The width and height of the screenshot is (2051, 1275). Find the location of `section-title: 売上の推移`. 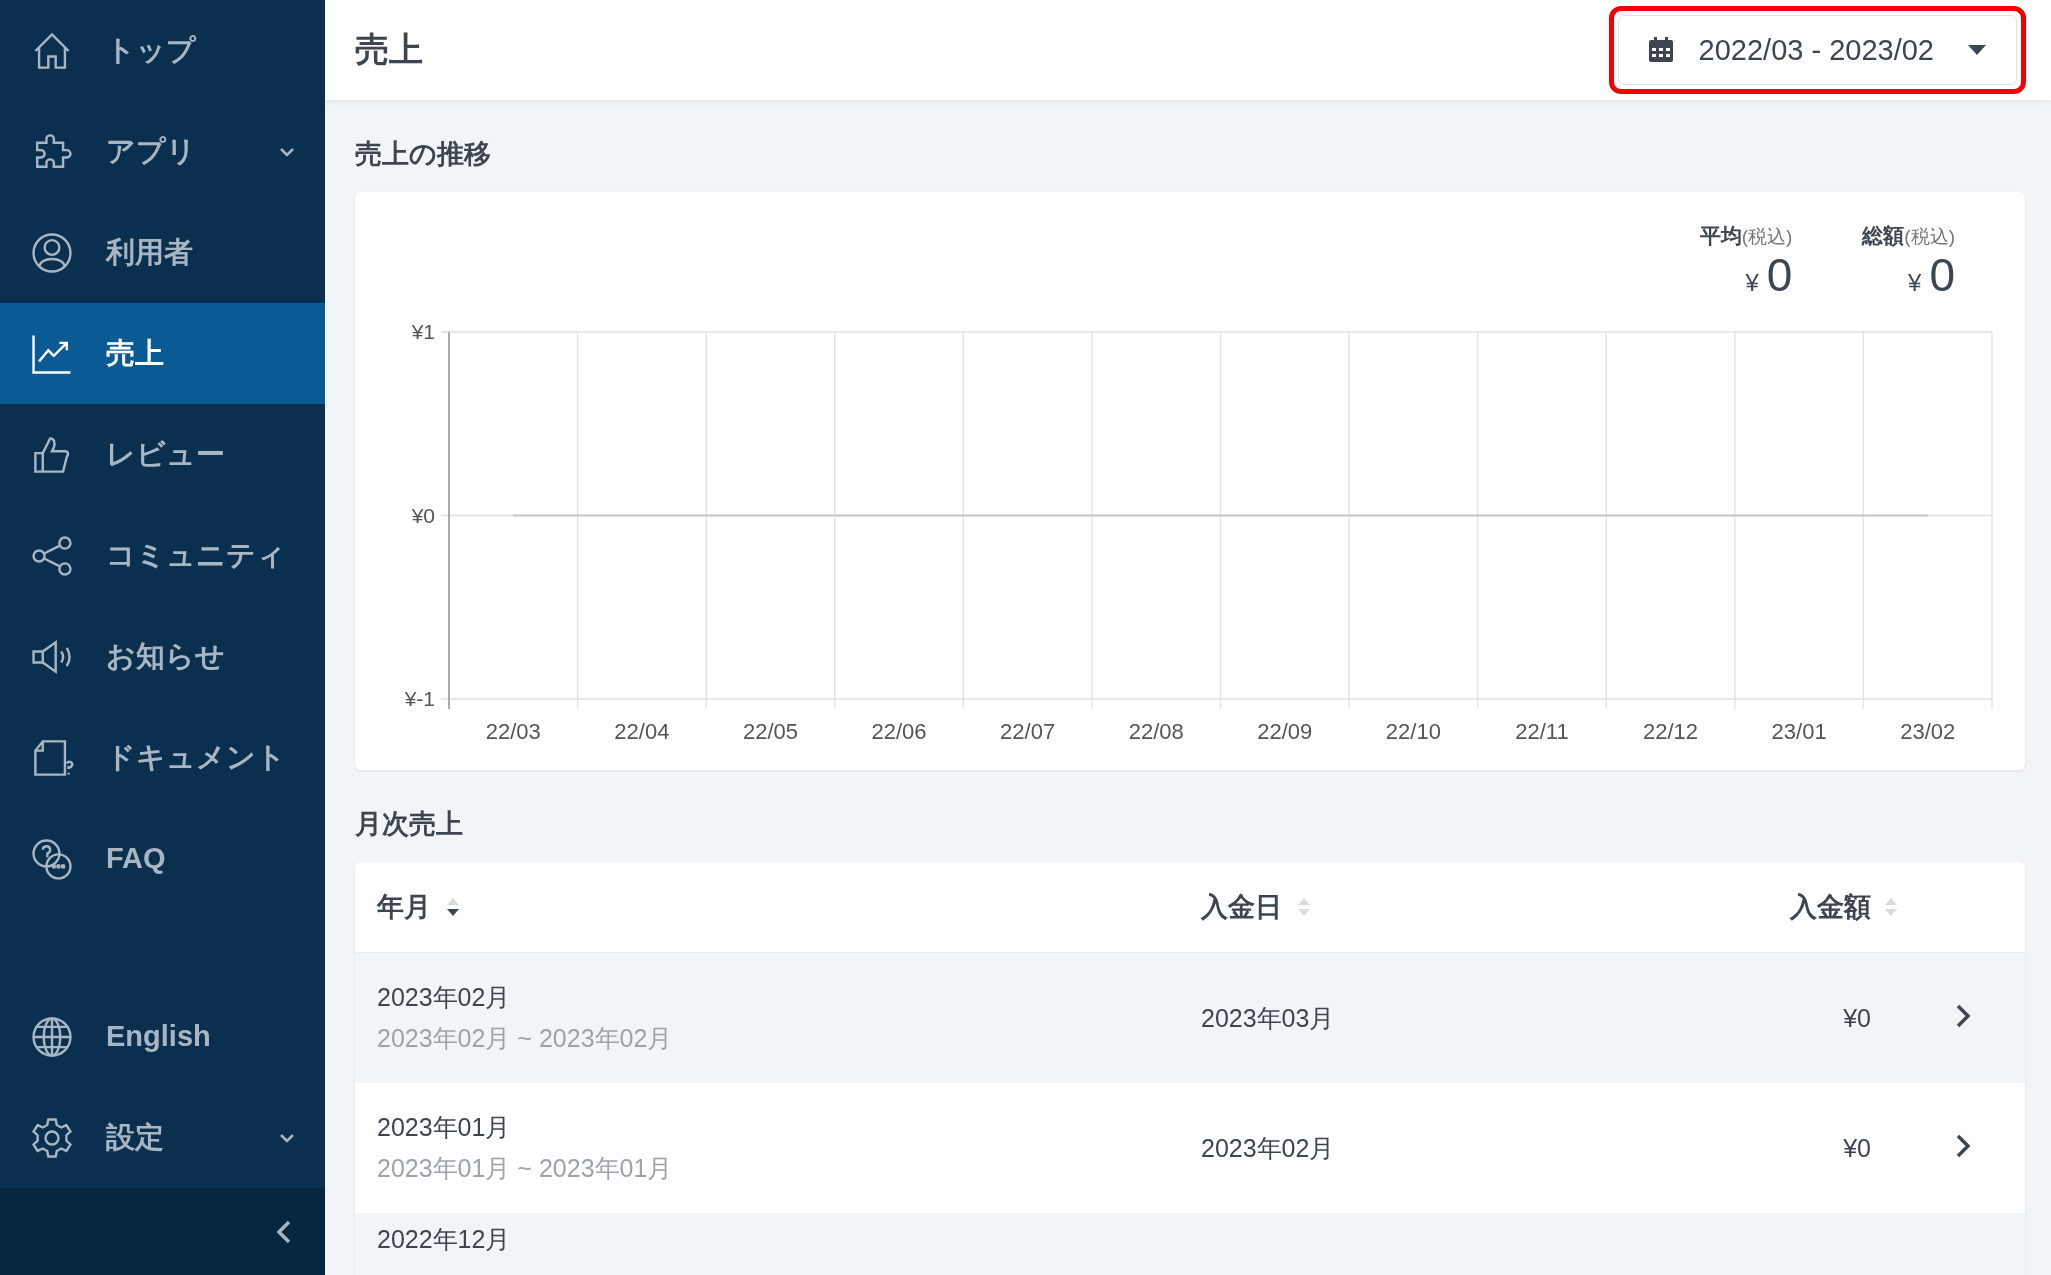

section-title: 売上の推移 is located at coordinates (423, 154).